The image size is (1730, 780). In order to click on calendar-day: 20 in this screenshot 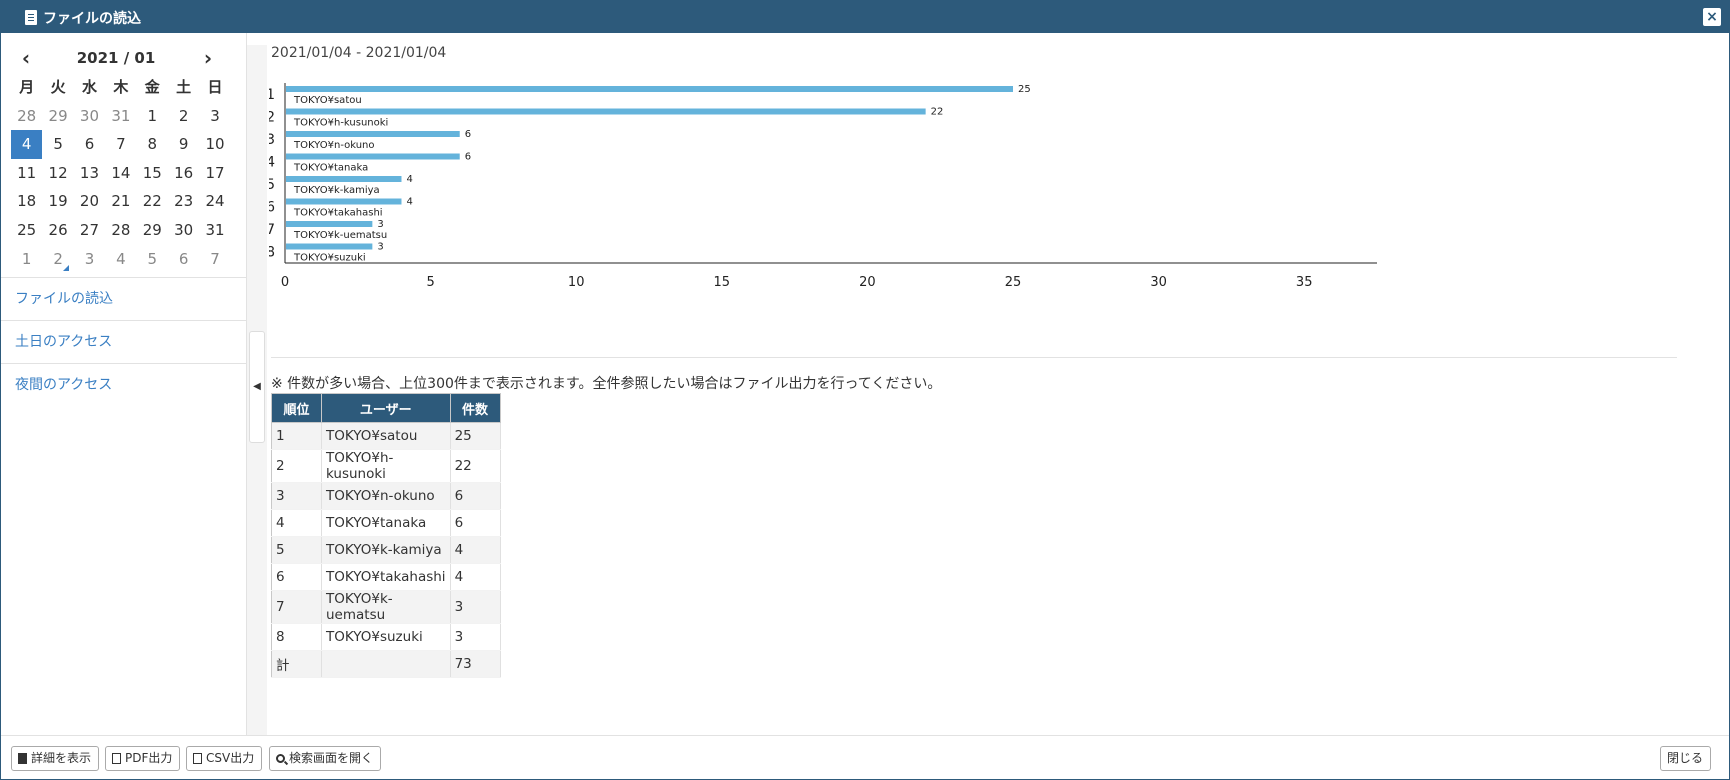, I will do `click(89, 201)`.